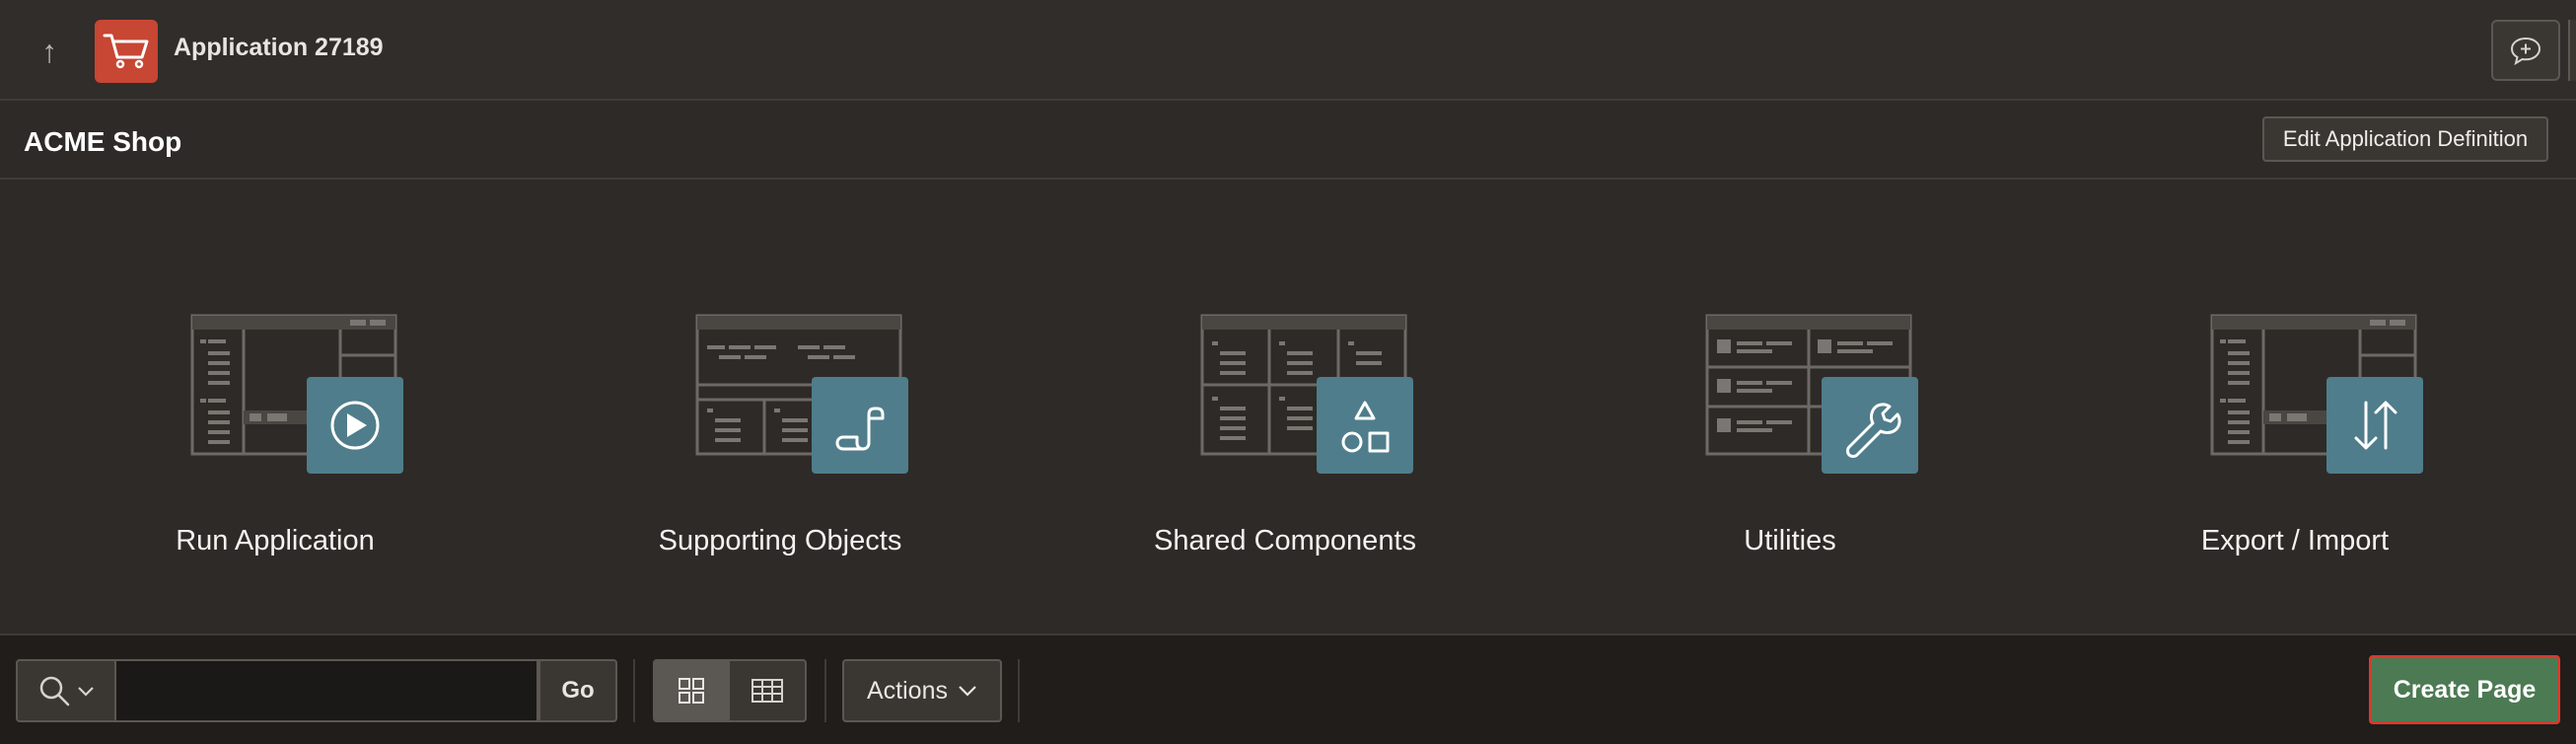 The image size is (2576, 744). I want to click on tile-label: Shared Components, so click(1285, 541).